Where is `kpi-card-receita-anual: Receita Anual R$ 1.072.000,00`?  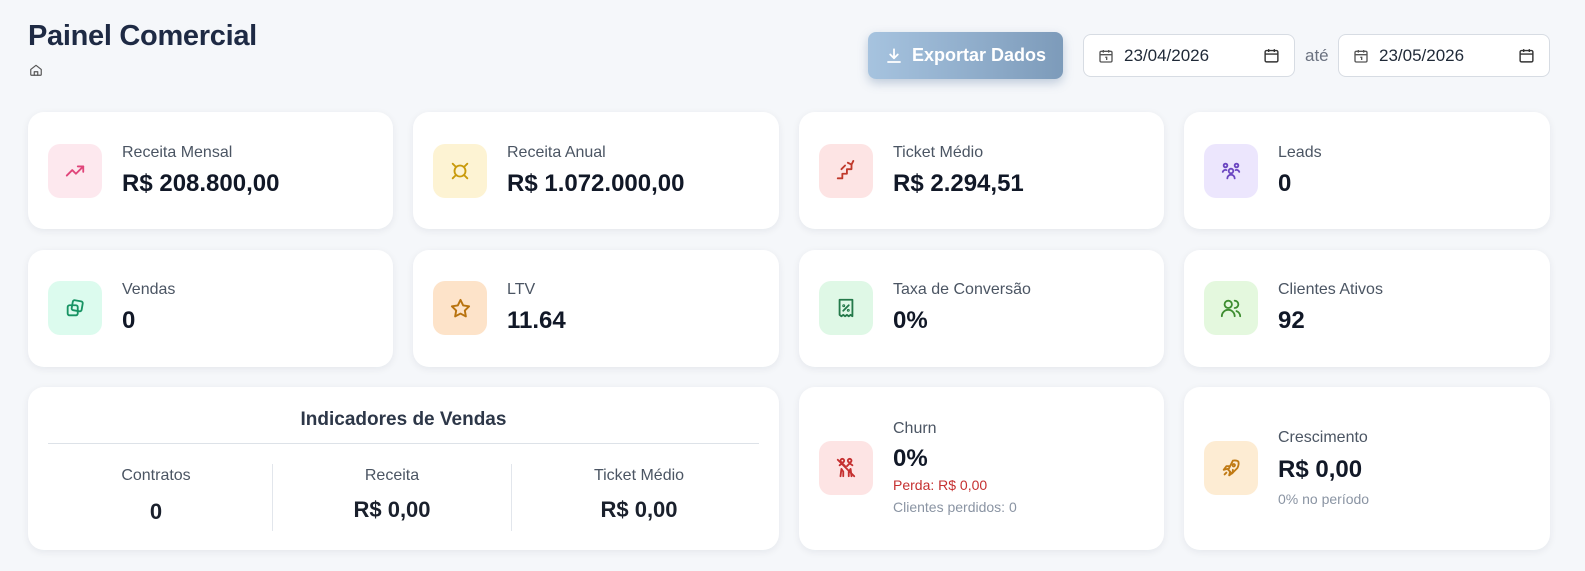
kpi-card-receita-anual: Receita Anual R$ 1.072.000,00 is located at coordinates (596, 170).